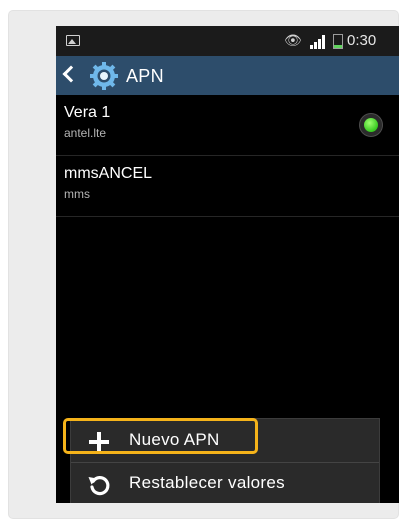 Image resolution: width=399 pixels, height=527 pixels. I want to click on back-arrow-icon, so click(71, 74).